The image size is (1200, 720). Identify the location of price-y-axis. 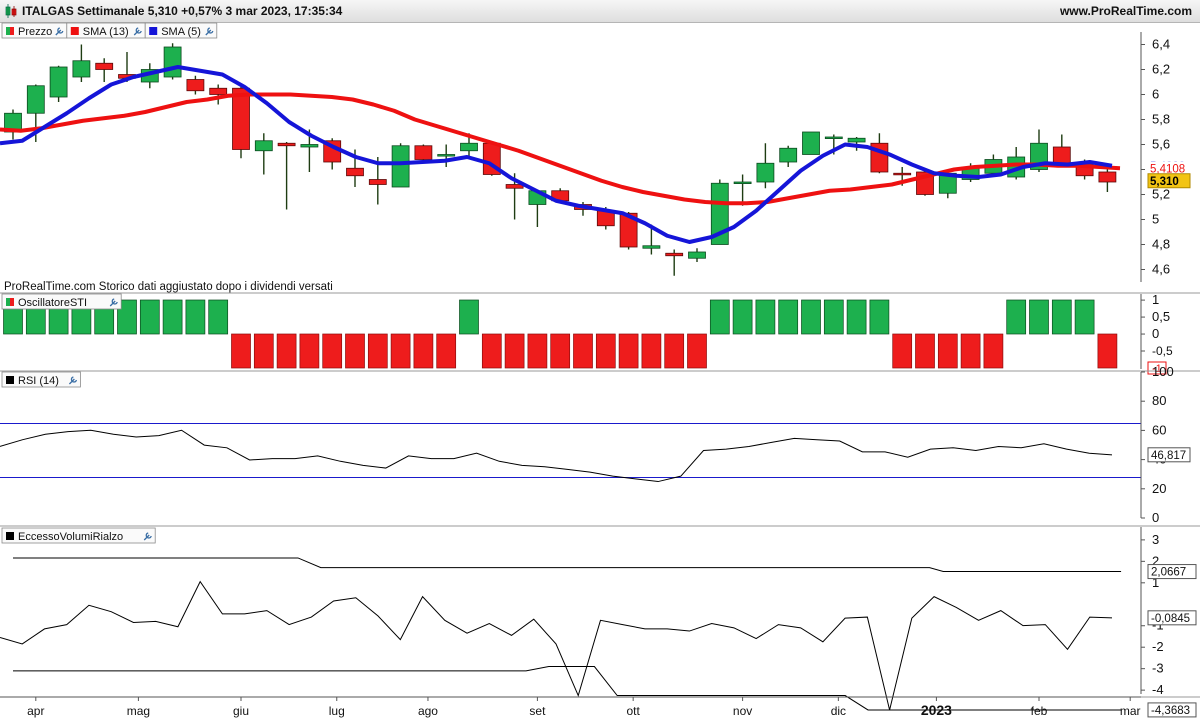
(1142, 157).